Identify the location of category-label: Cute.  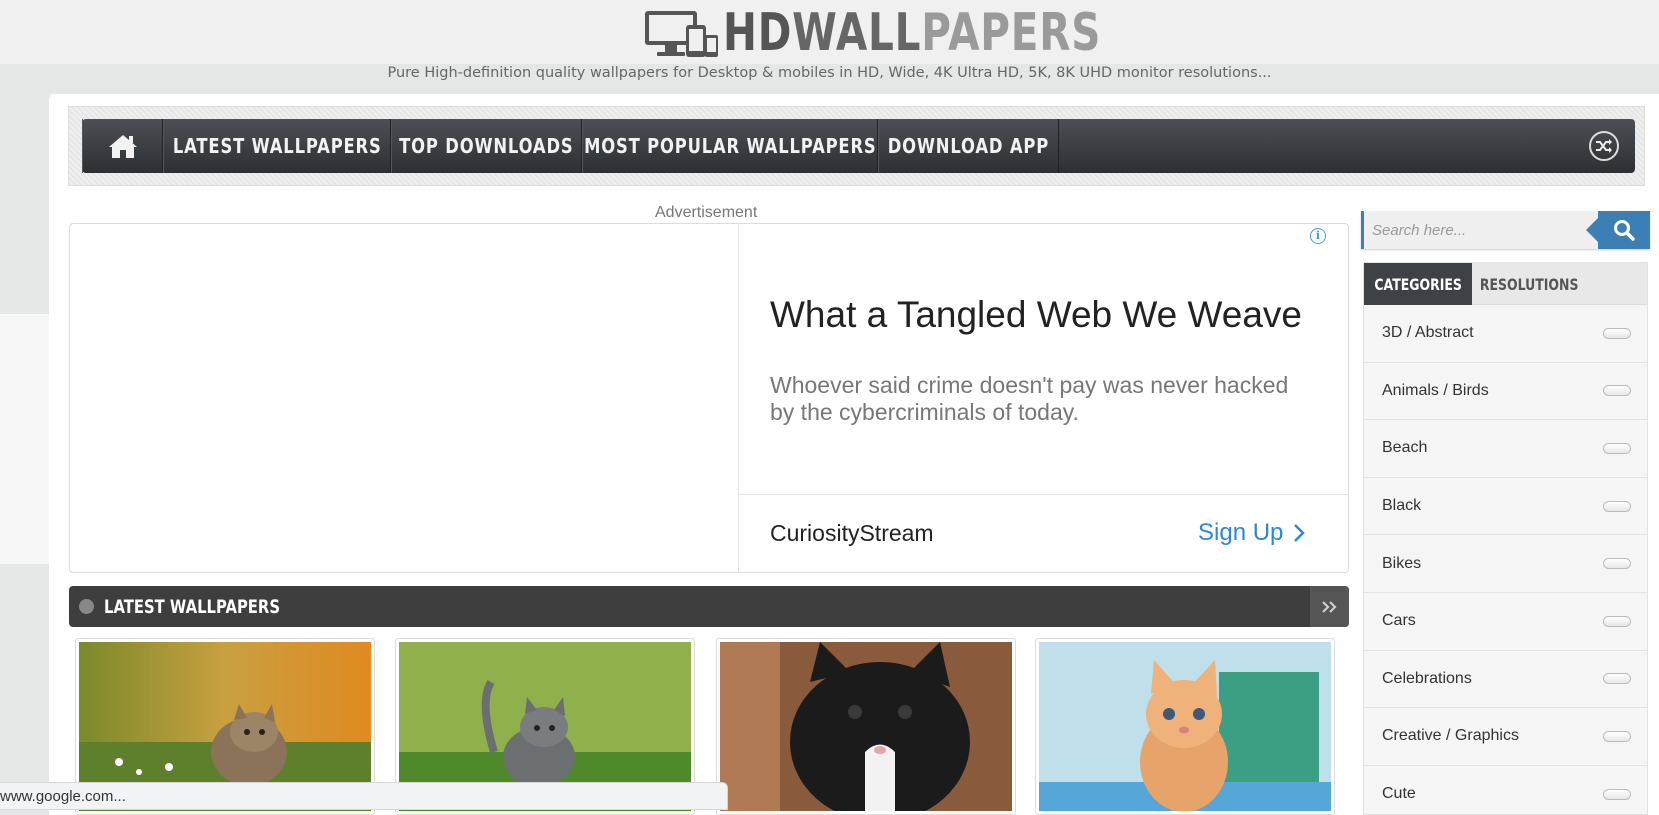
(1399, 794).